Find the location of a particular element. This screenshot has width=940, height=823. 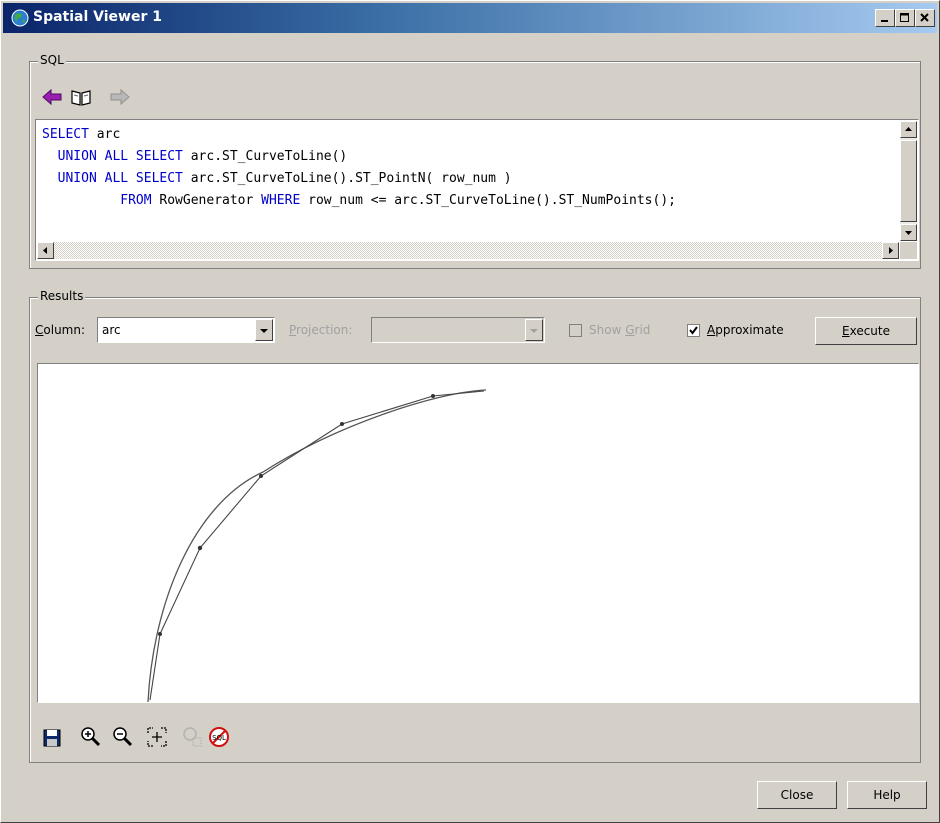

scroll-corner is located at coordinates (908, 250).